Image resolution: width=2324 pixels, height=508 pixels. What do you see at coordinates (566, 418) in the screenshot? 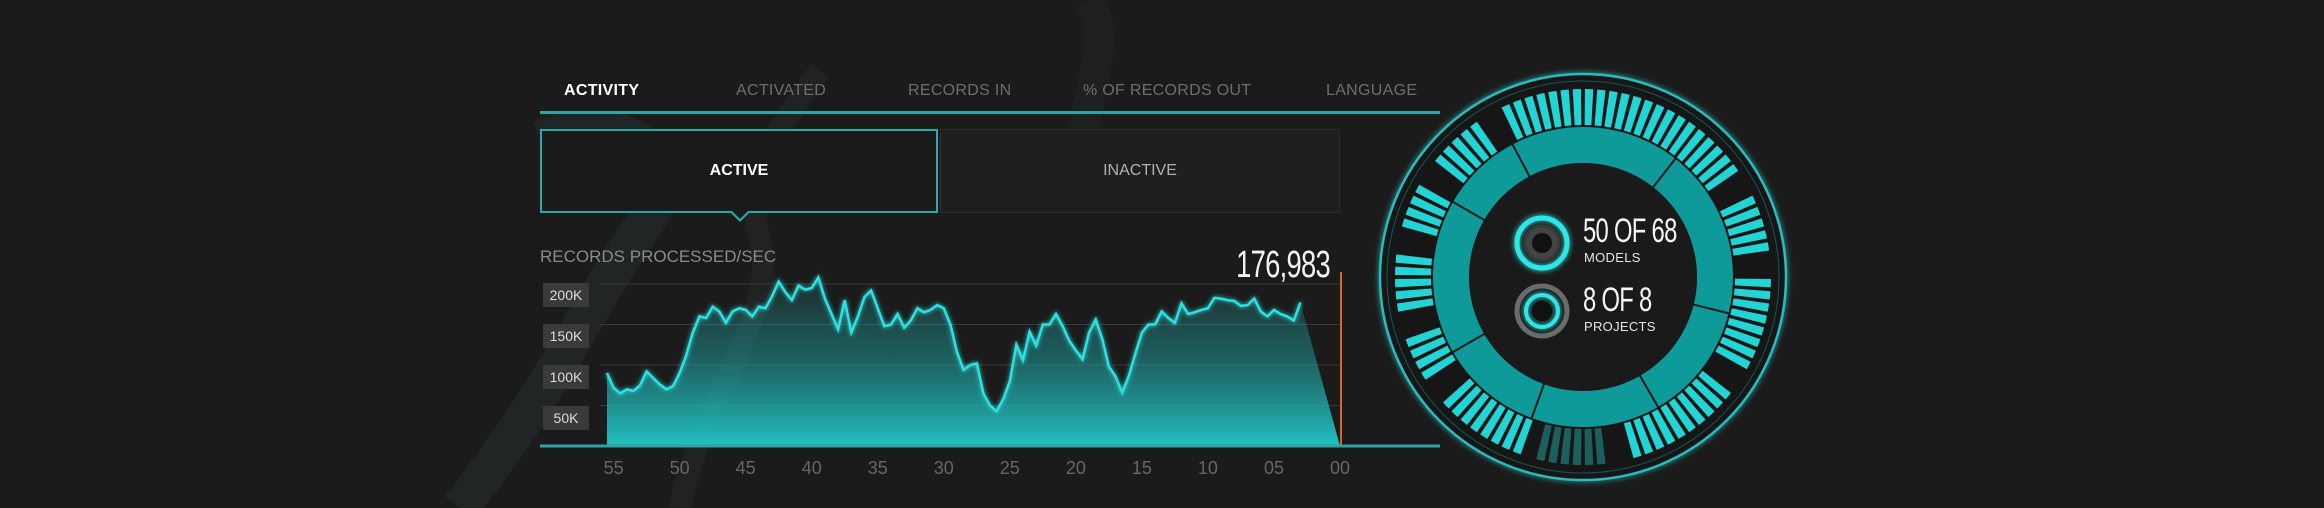
I see `y-tick-label: 50K` at bounding box center [566, 418].